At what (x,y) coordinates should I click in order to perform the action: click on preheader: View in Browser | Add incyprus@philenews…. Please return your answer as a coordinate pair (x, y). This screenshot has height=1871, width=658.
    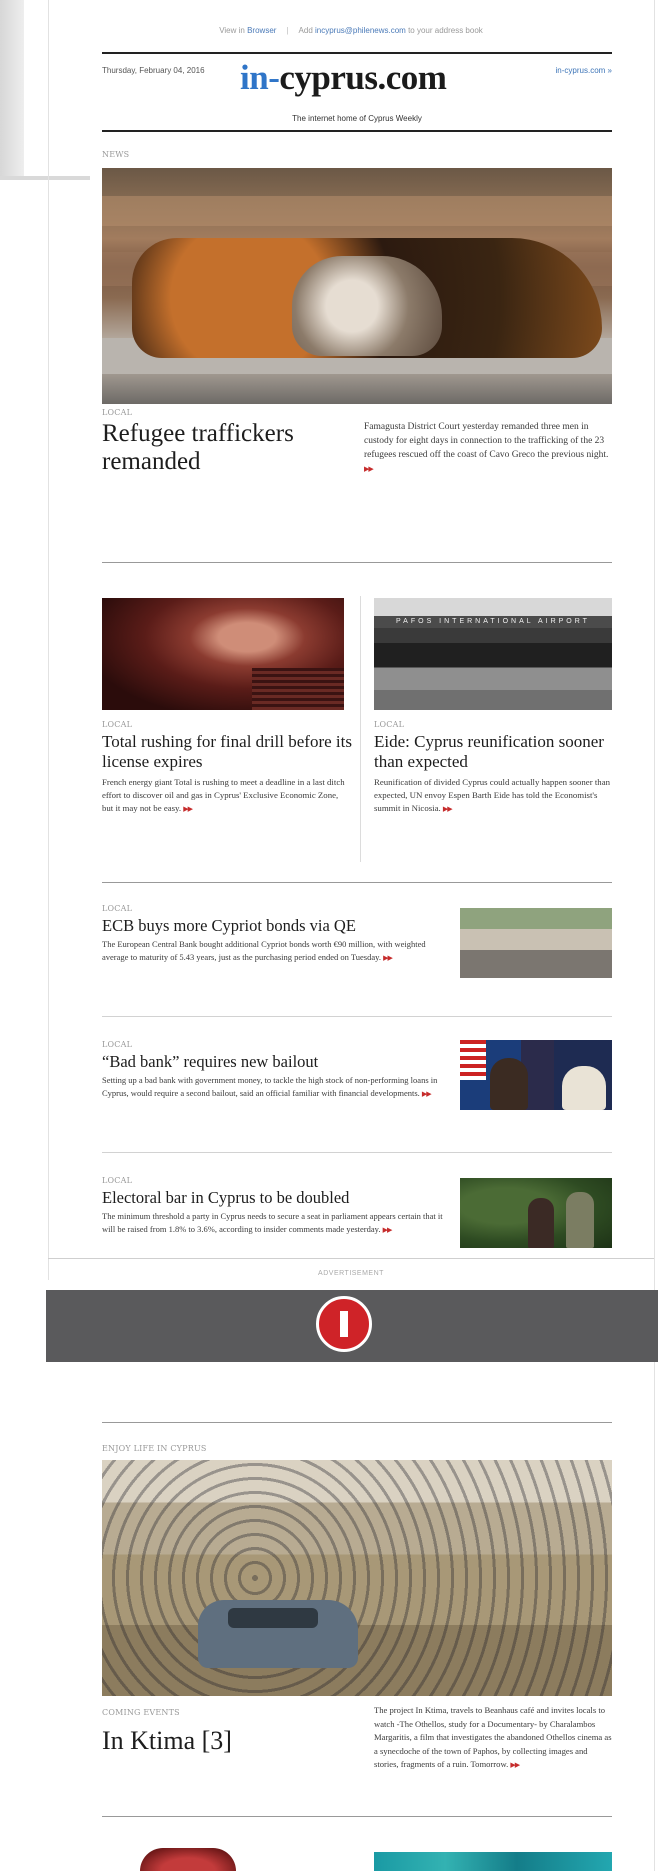
    Looking at the image, I should click on (351, 30).